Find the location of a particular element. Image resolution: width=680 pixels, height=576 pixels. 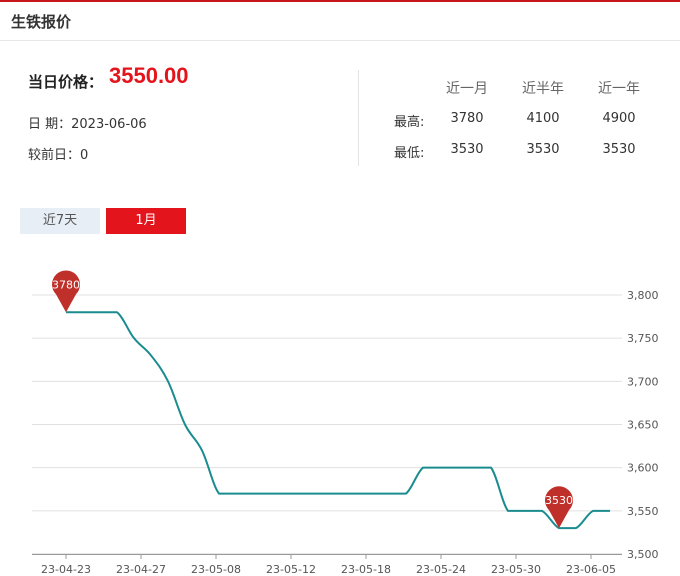

date-row: 日 期：2023-06-06 is located at coordinates (87, 122).